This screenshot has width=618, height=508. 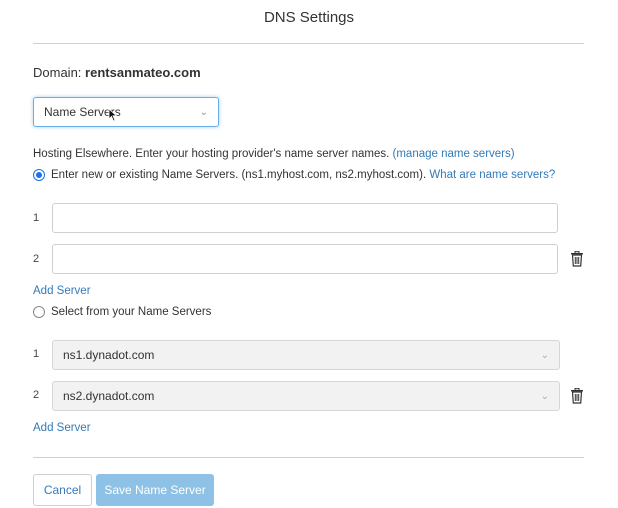 I want to click on save-name-server-button: Save Name Server, so click(x=155, y=490).